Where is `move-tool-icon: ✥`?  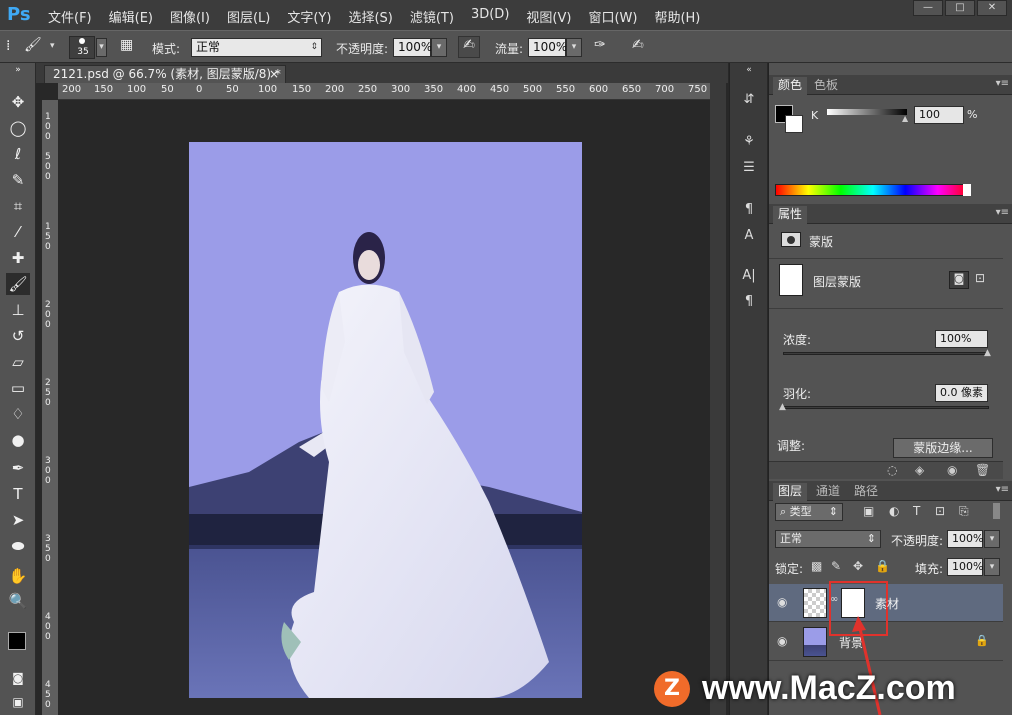
move-tool-icon: ✥ is located at coordinates (18, 102).